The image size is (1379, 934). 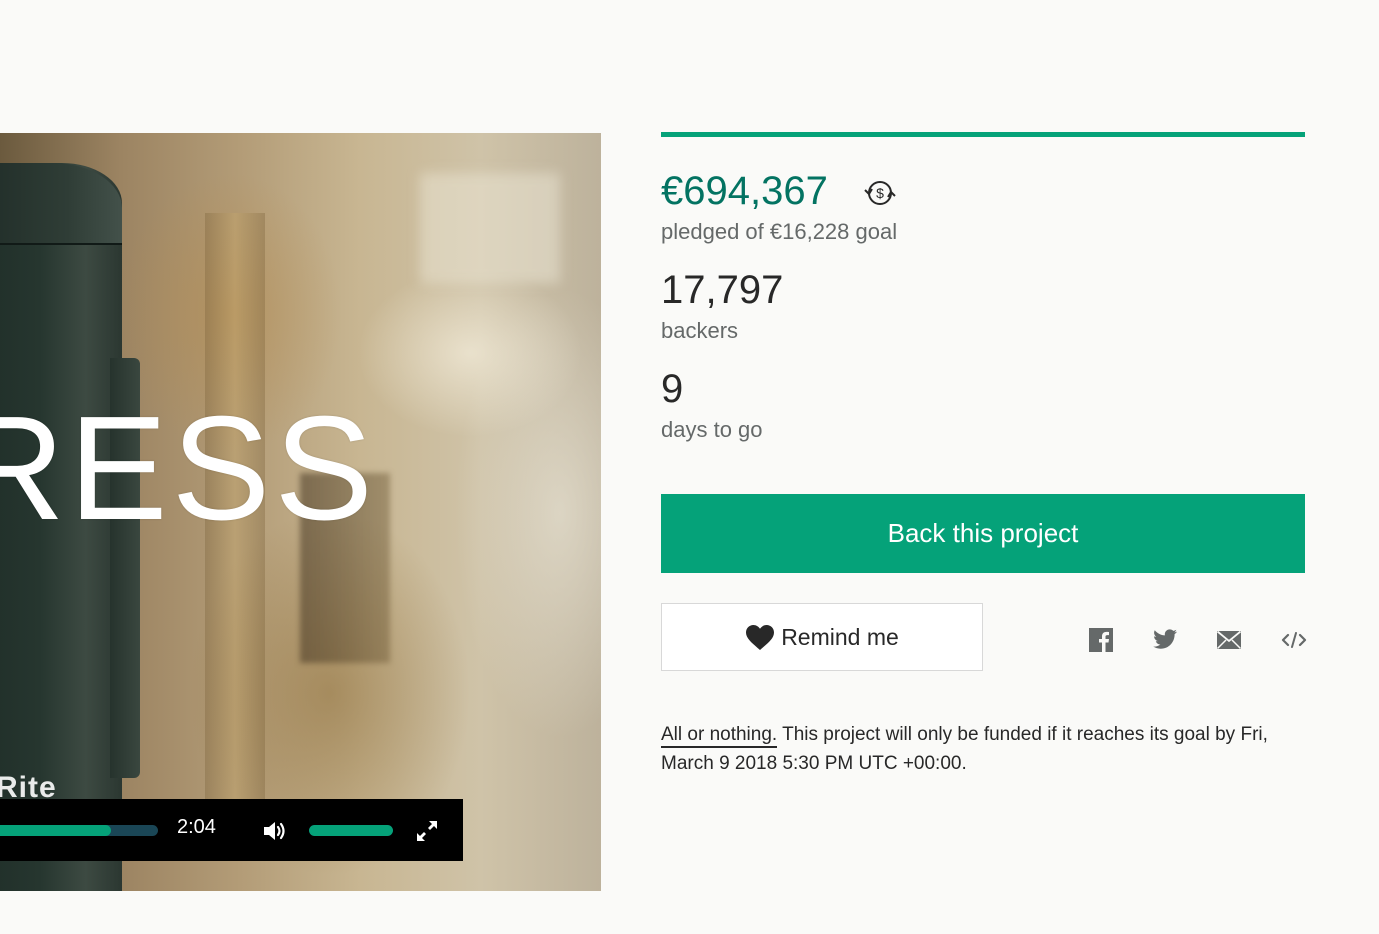 I want to click on all-or-nothing-link: All or nothing., so click(x=719, y=736).